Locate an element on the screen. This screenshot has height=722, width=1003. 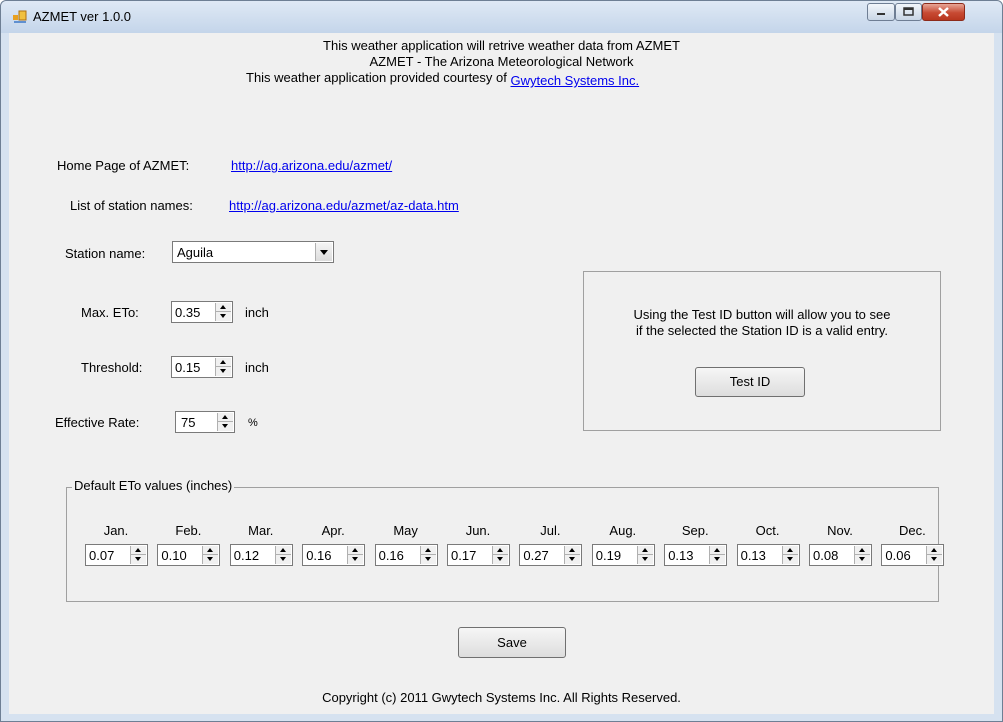
app-icon is located at coordinates (20, 16).